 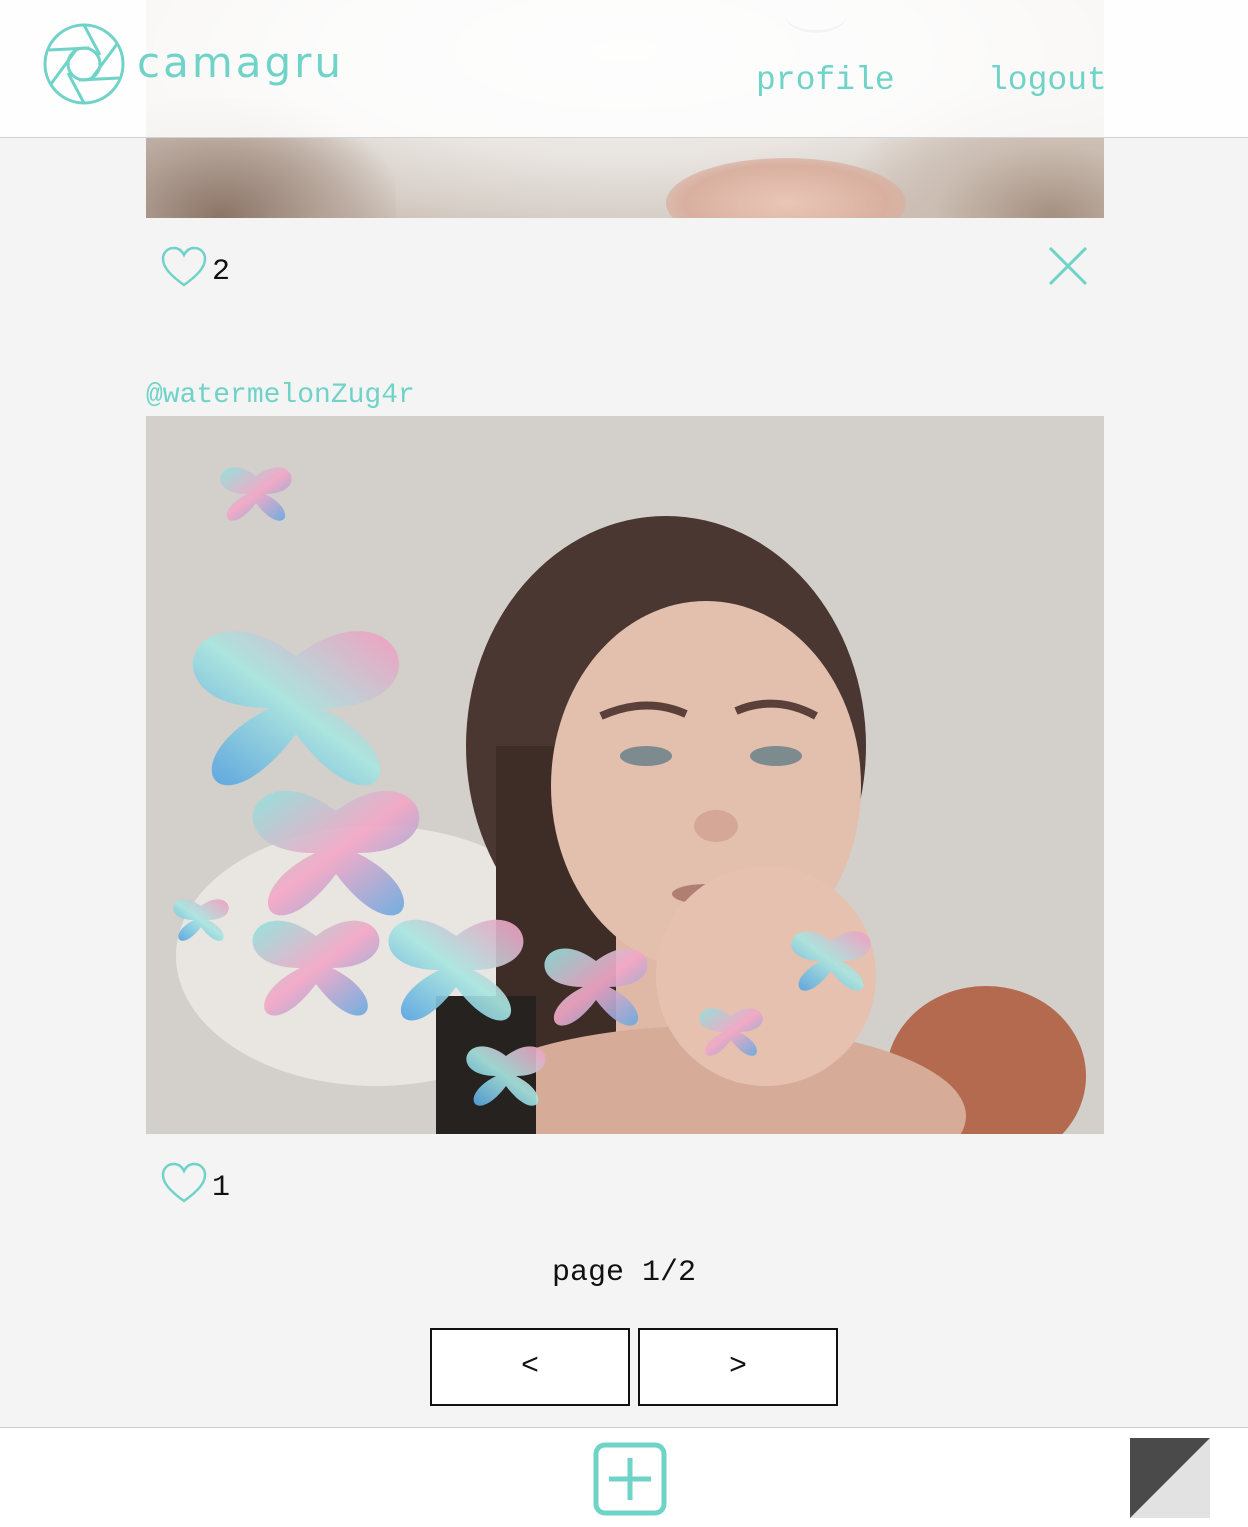 I want to click on brand-name: camagru, so click(x=240, y=62).